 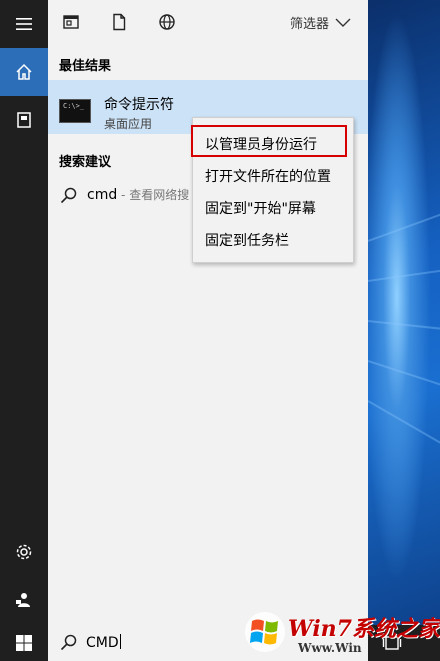 I want to click on feedback-user-icon, so click(x=24, y=600).